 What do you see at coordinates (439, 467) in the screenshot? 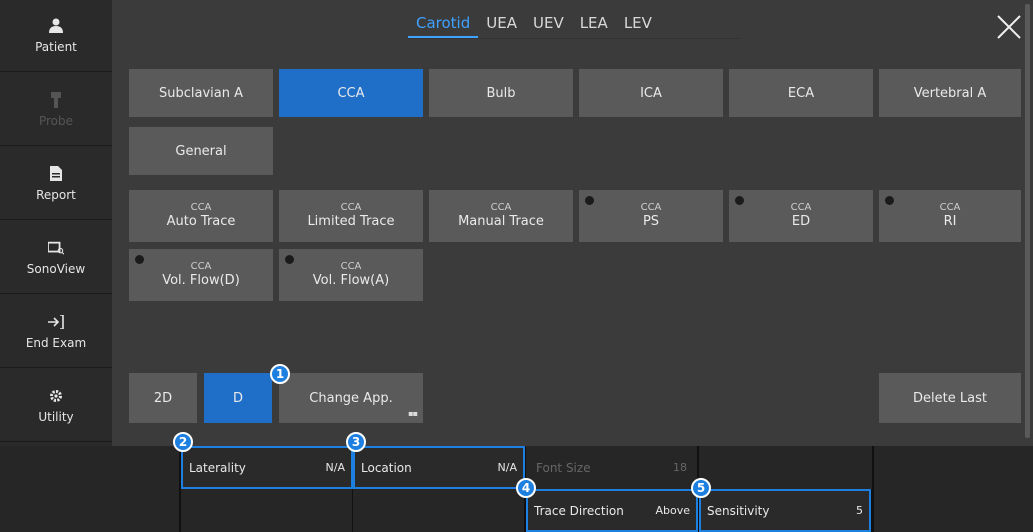
I see `location-control: Location N/A` at bounding box center [439, 467].